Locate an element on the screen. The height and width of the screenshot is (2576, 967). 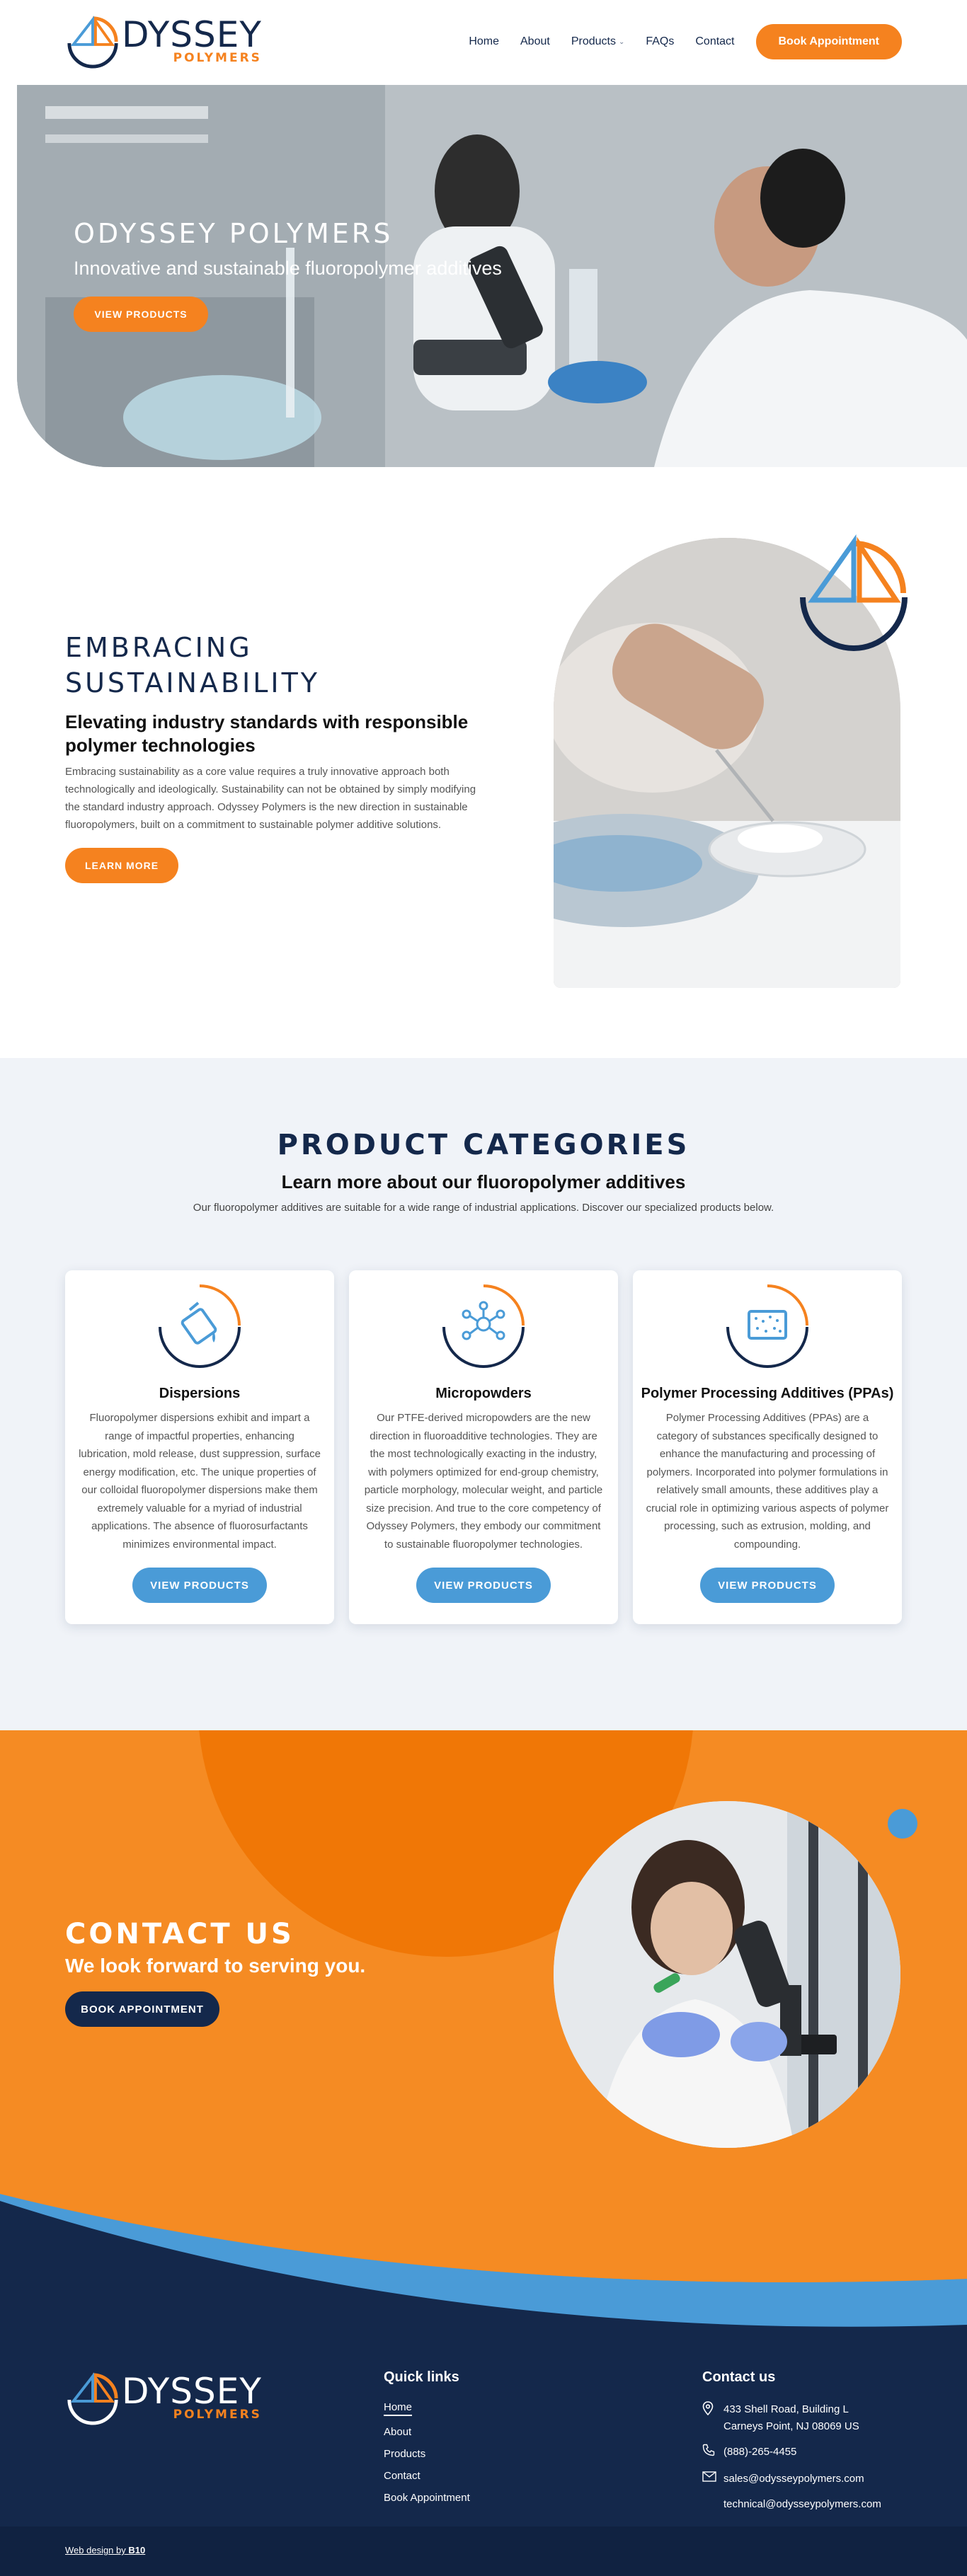
footer-link-book-appointment: Book Appointment is located at coordinates (427, 2498).